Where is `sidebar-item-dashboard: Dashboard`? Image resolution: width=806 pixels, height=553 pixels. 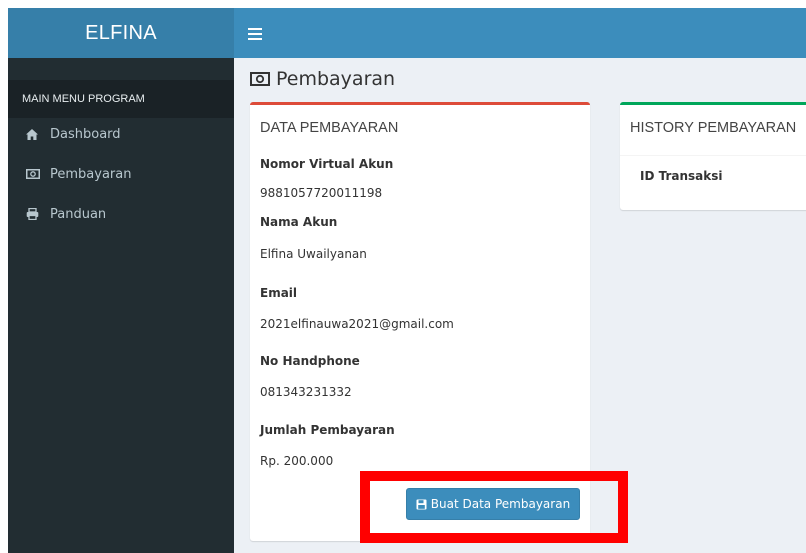 sidebar-item-dashboard: Dashboard is located at coordinates (121, 134).